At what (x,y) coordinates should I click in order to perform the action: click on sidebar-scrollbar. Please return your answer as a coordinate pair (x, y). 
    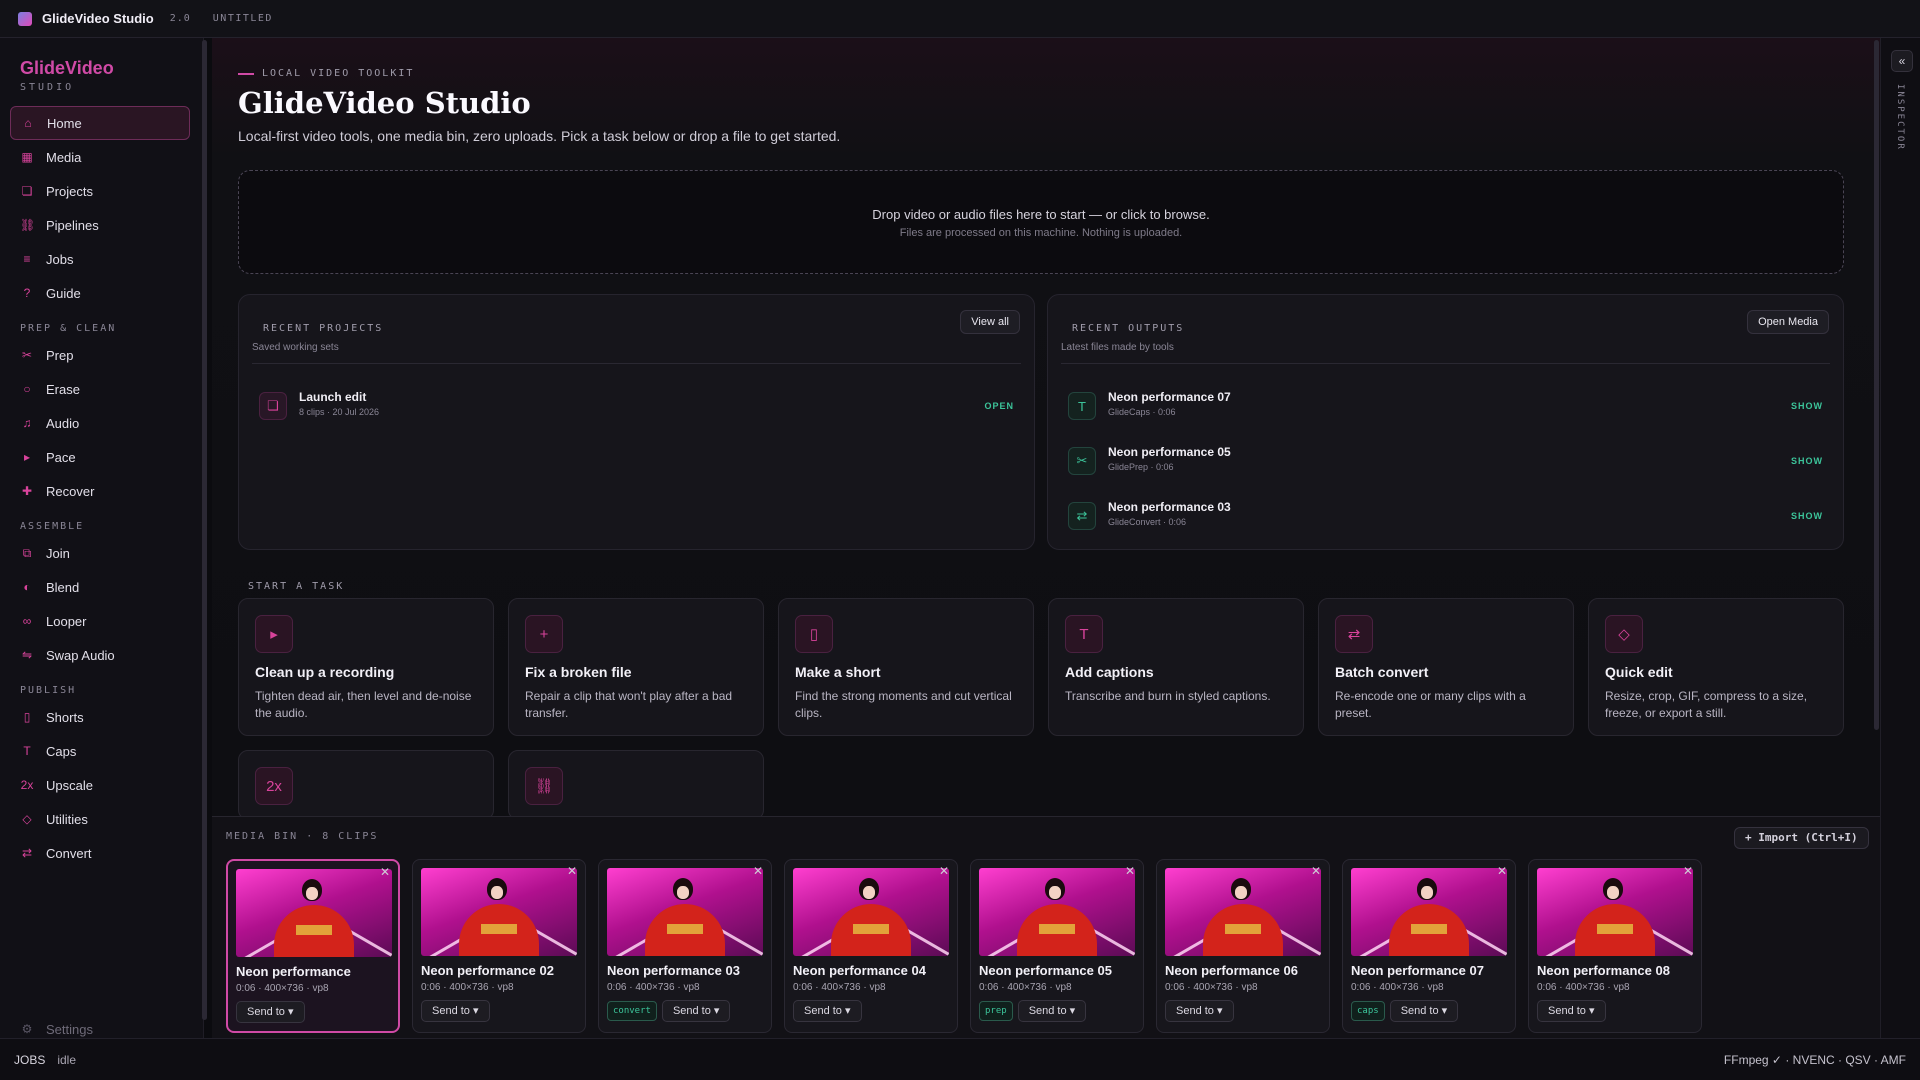
    Looking at the image, I should click on (204, 530).